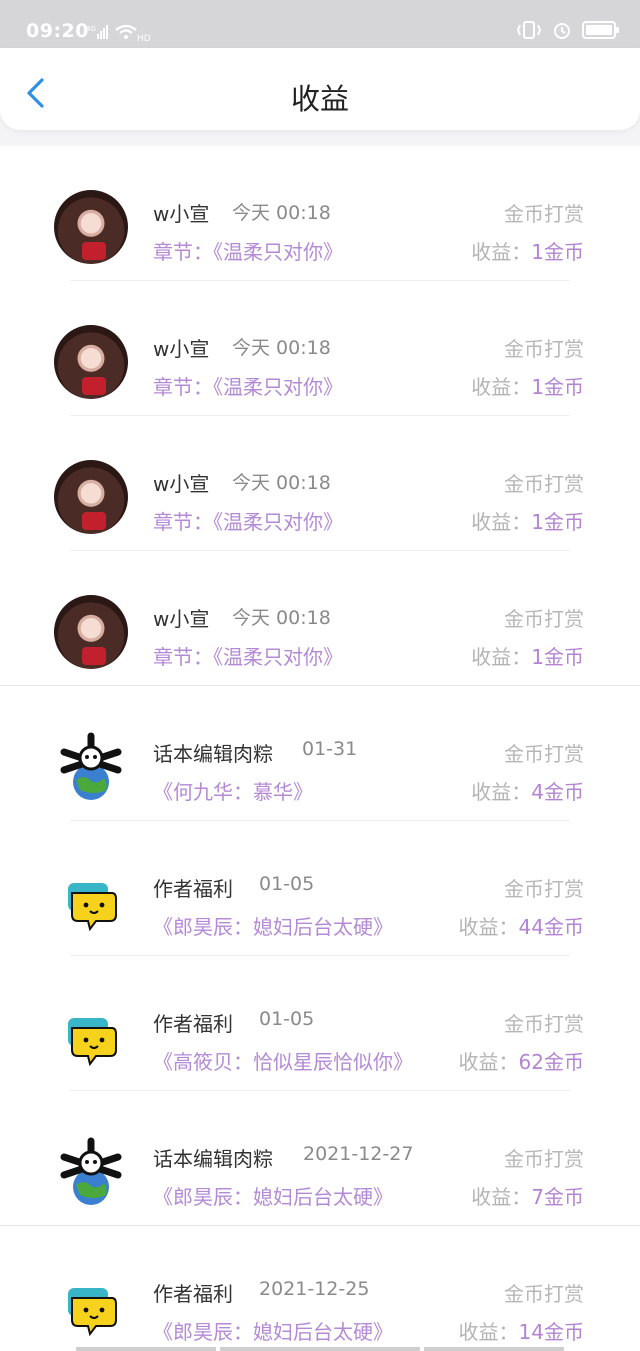 This screenshot has width=640, height=1351. I want to click on status-time: 09:20, so click(57, 31).